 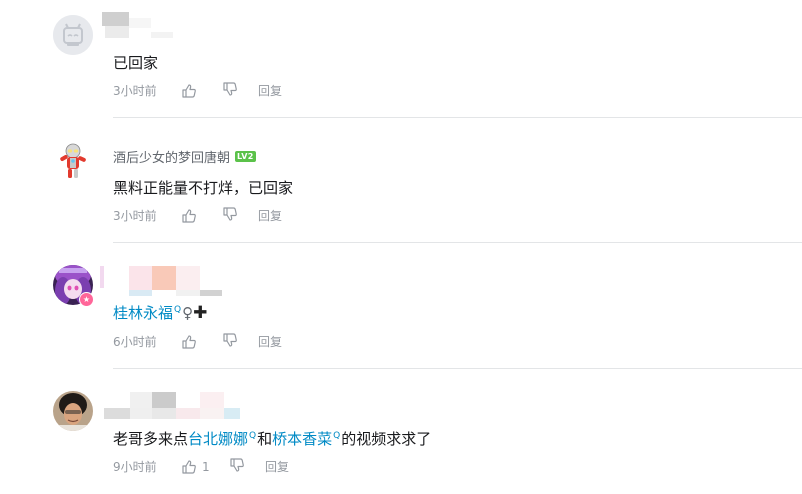 What do you see at coordinates (218, 439) in the screenshot?
I see `search-link: 台北娜娜` at bounding box center [218, 439].